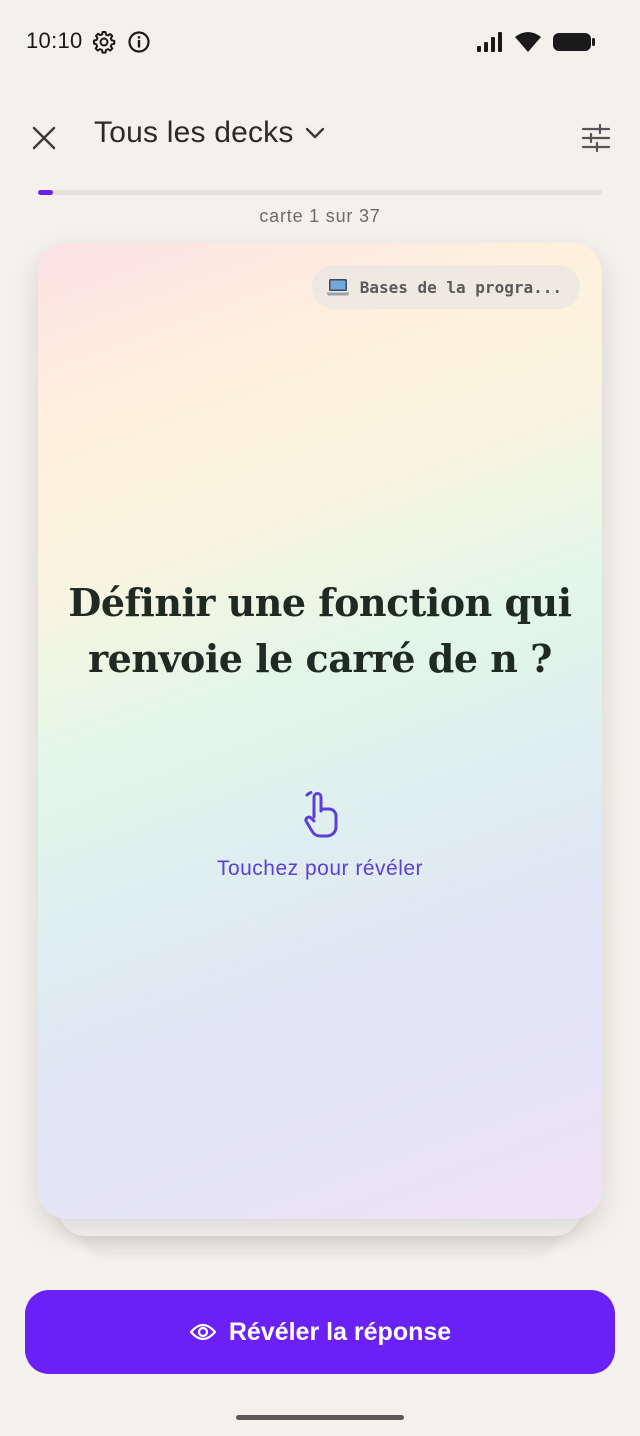 The height and width of the screenshot is (1436, 640). Describe the element at coordinates (489, 42) in the screenshot. I see `signal-icon` at that location.